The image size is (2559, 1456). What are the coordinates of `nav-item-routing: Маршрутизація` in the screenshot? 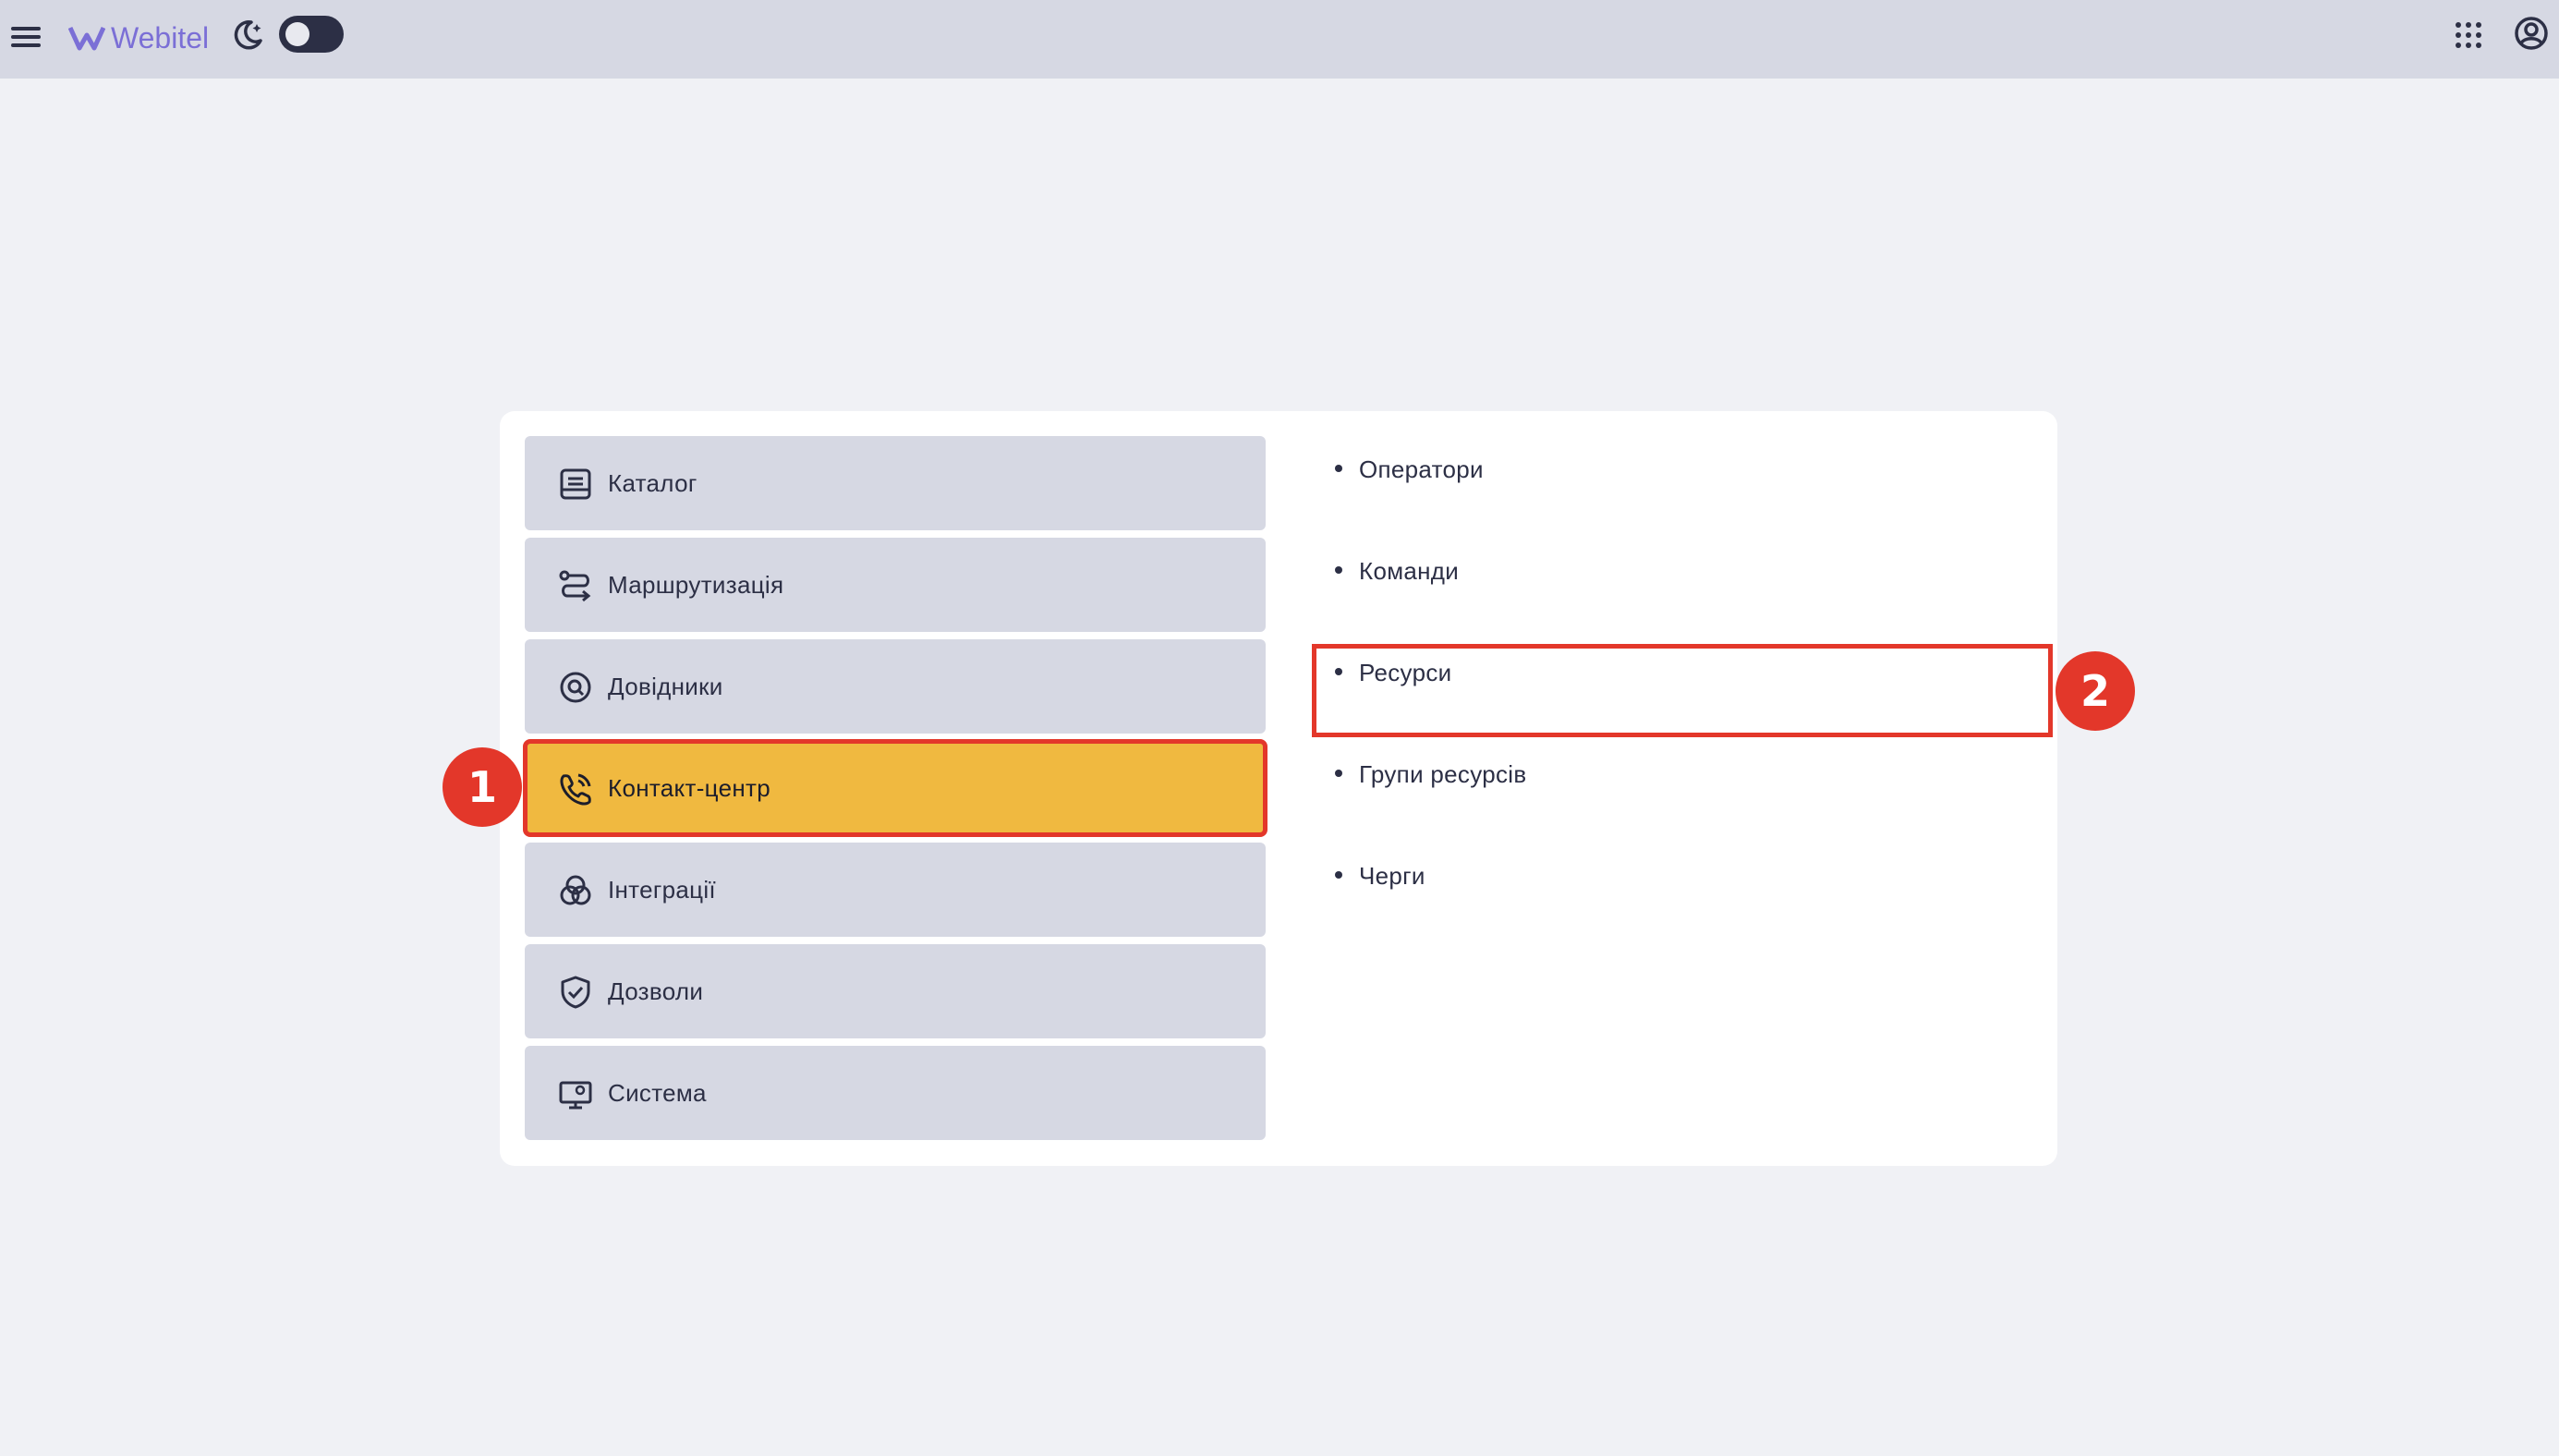 It's located at (895, 585).